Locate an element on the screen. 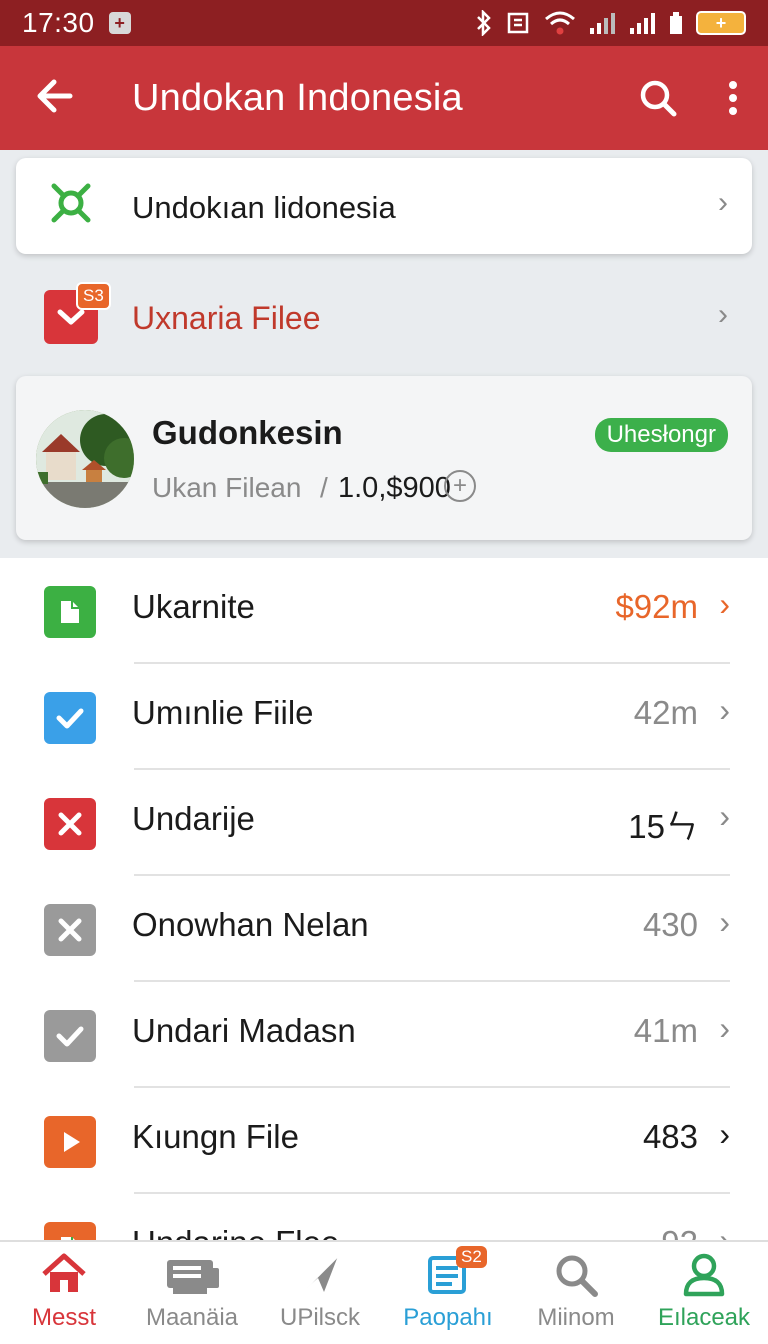 The width and height of the screenshot is (768, 1344). more-vertical-icon is located at coordinates (733, 98).